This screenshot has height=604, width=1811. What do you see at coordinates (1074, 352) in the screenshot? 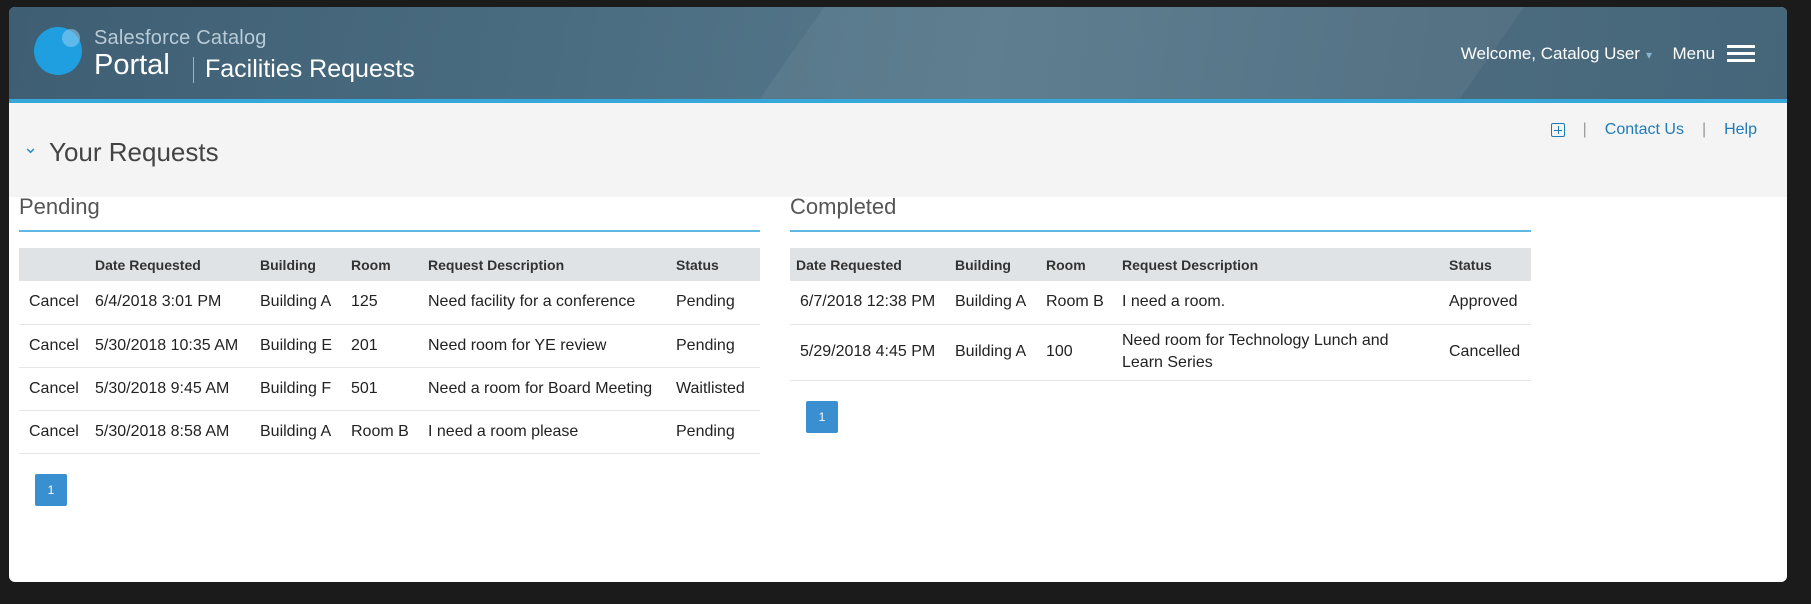
I see `room-cell: 100` at bounding box center [1074, 352].